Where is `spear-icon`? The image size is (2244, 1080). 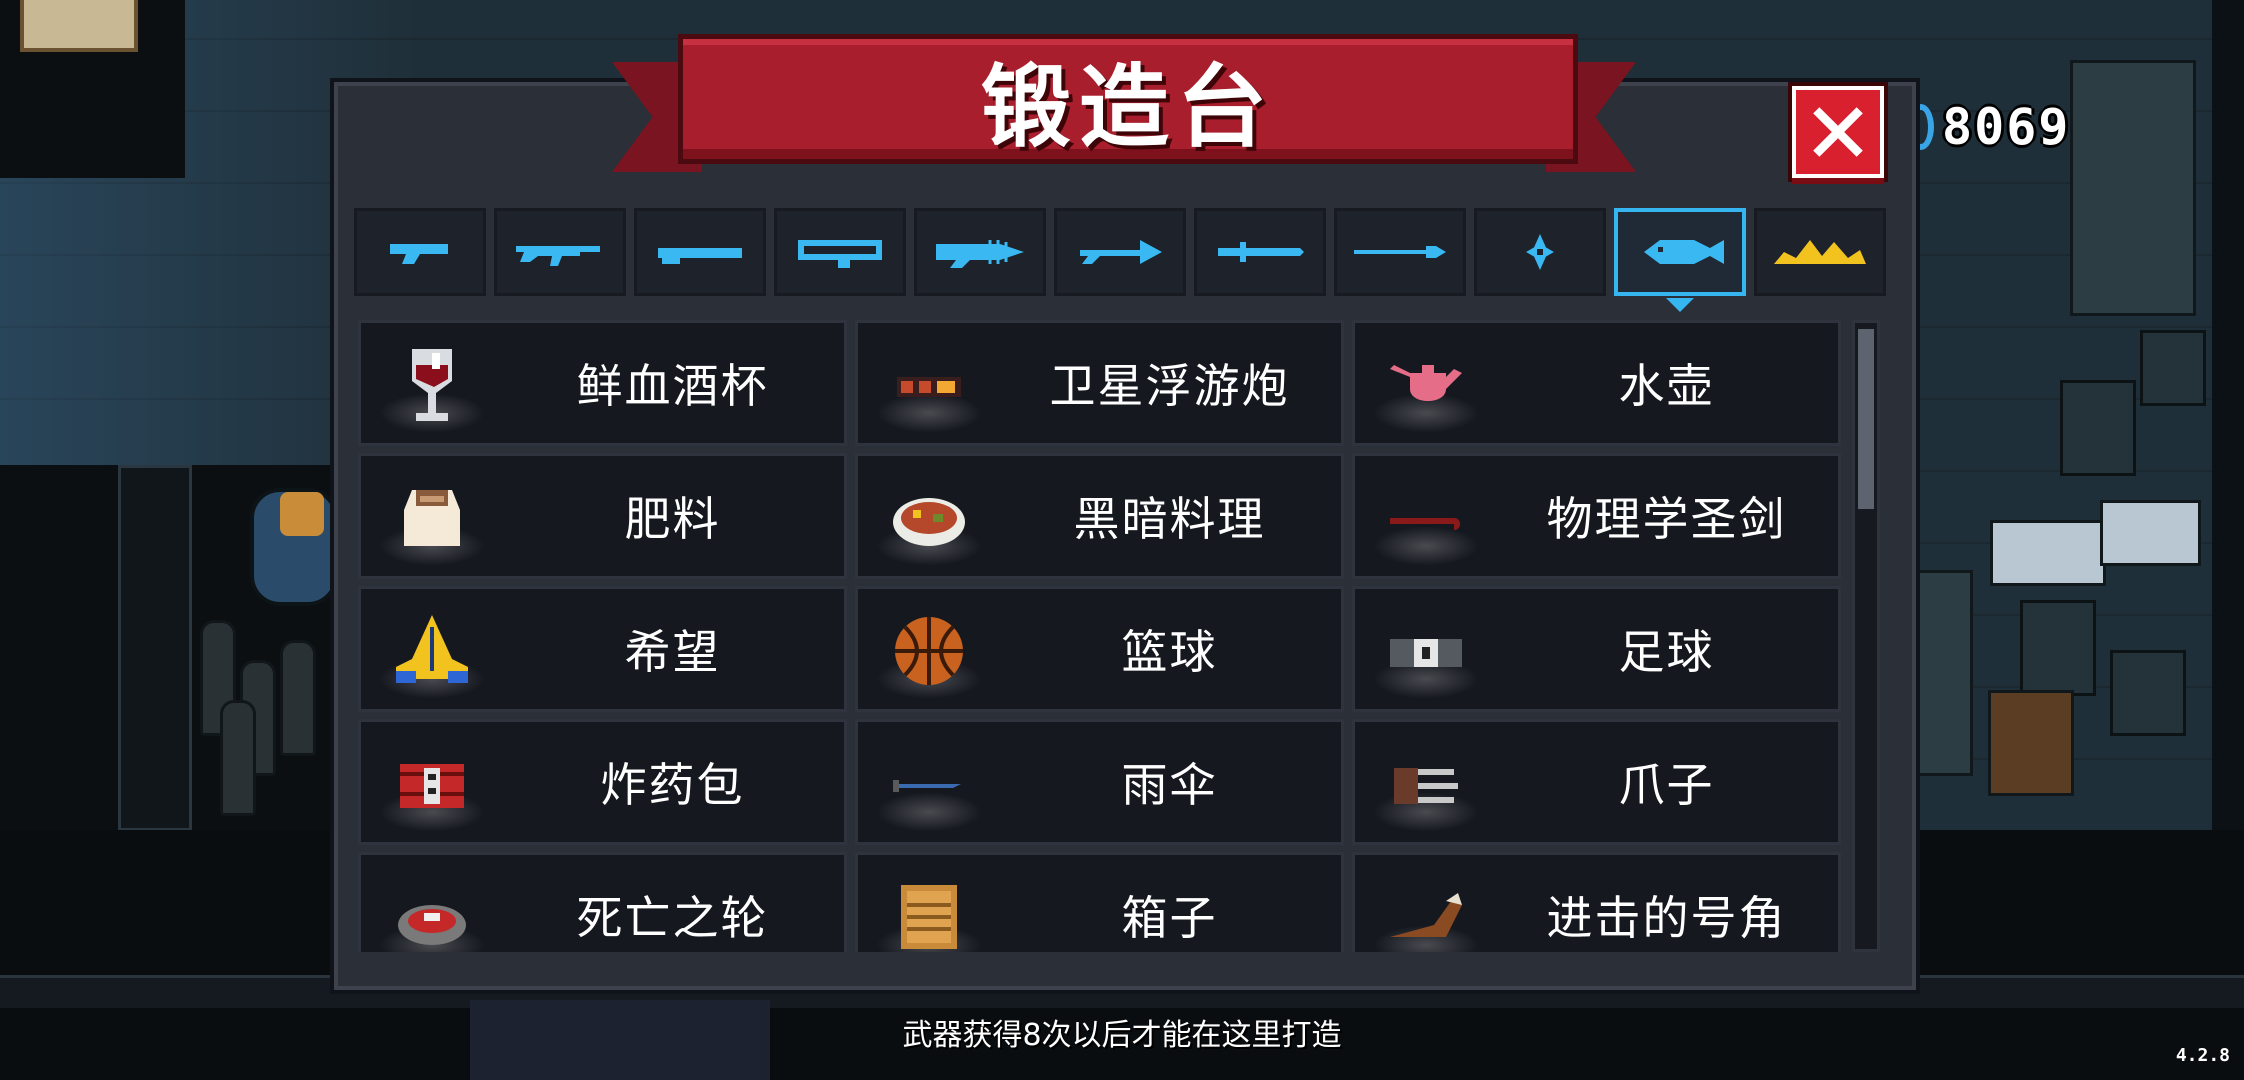 spear-icon is located at coordinates (1400, 252).